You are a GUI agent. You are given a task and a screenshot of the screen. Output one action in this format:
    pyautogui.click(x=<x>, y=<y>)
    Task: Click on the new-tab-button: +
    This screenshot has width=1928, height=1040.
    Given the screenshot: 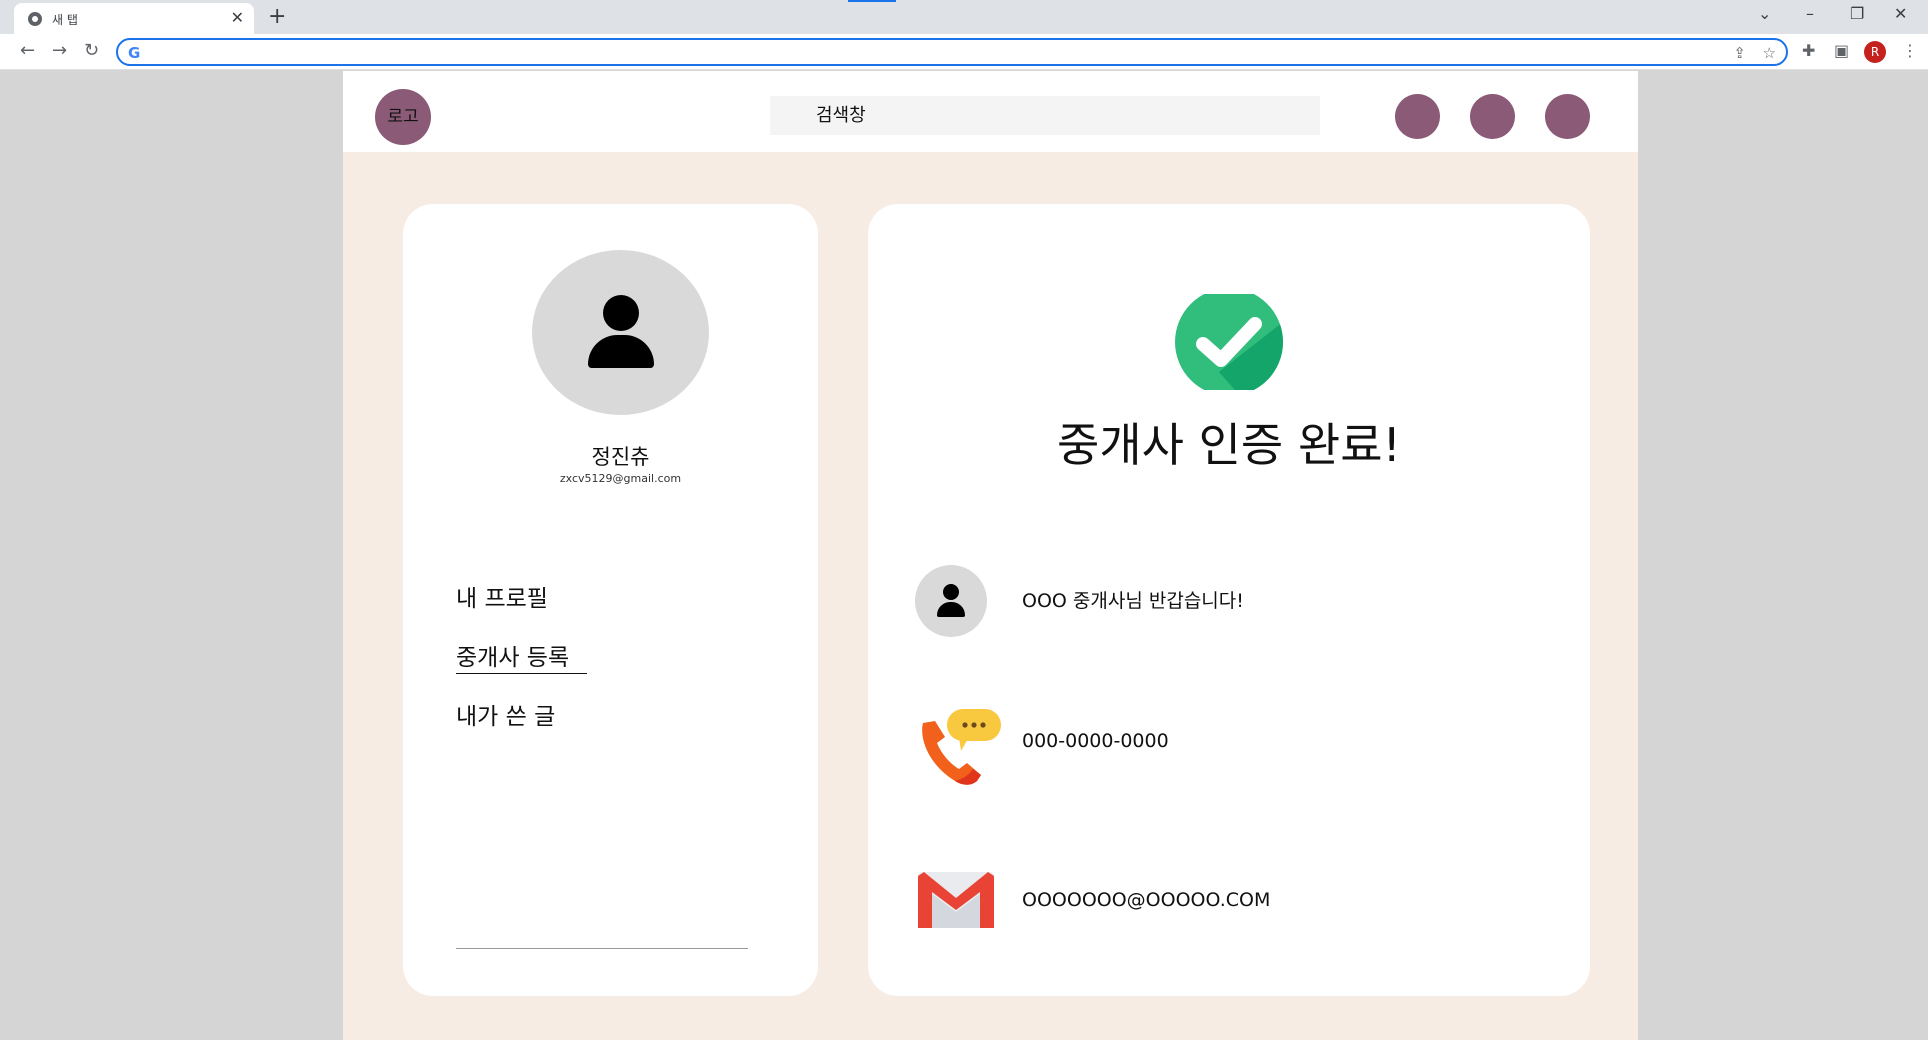 What is the action you would take?
    pyautogui.click(x=277, y=16)
    